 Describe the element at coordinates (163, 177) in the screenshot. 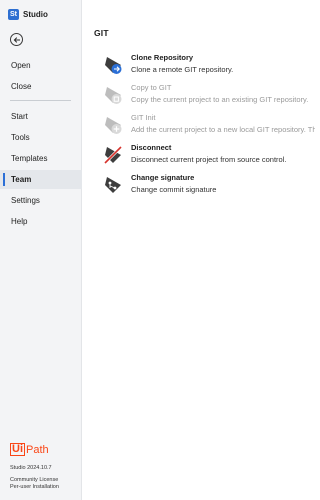

I see `action-title: Change signature` at that location.